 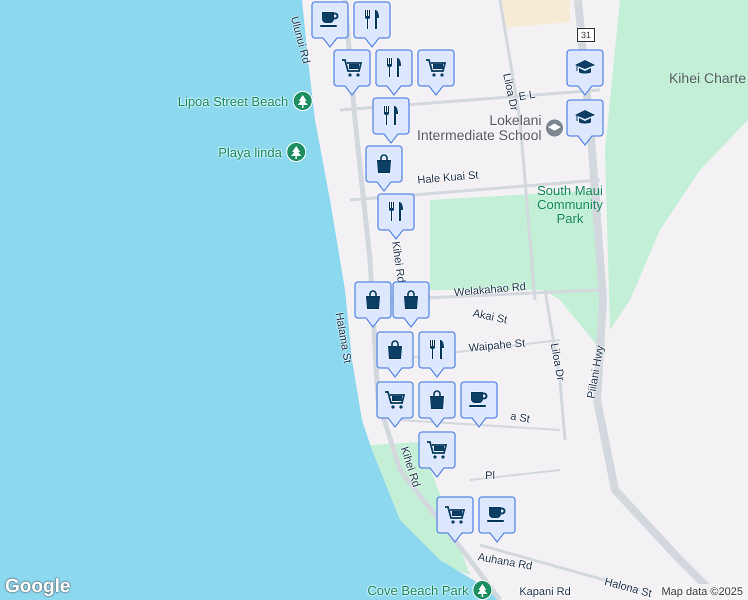 What do you see at coordinates (410, 467) in the screenshot?
I see `map-label: Kihei Rd` at bounding box center [410, 467].